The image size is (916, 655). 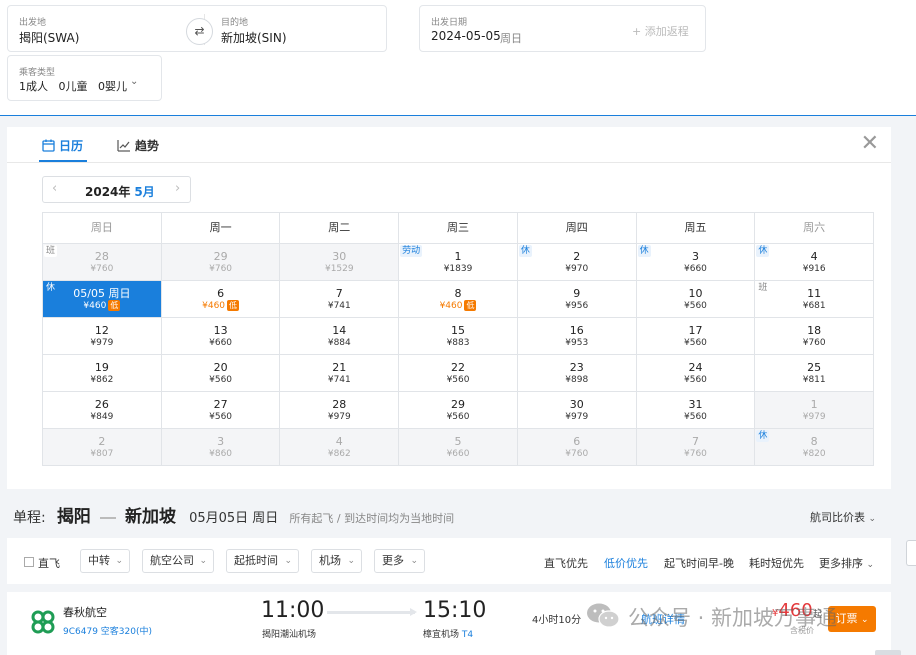 I want to click on calendar-day: 8 ¥460 低, so click(x=458, y=299).